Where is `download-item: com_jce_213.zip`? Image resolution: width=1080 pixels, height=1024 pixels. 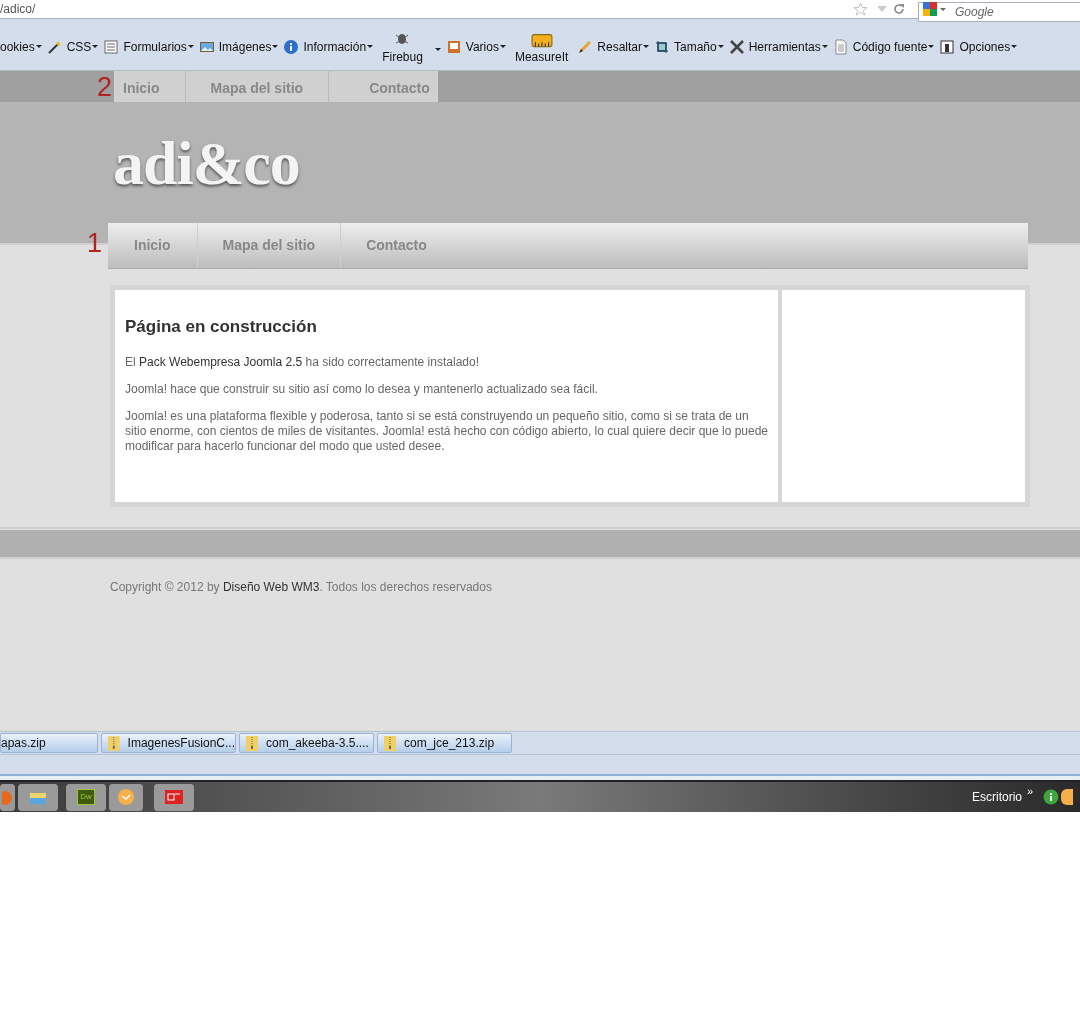
download-item: com_jce_213.zip is located at coordinates (444, 743).